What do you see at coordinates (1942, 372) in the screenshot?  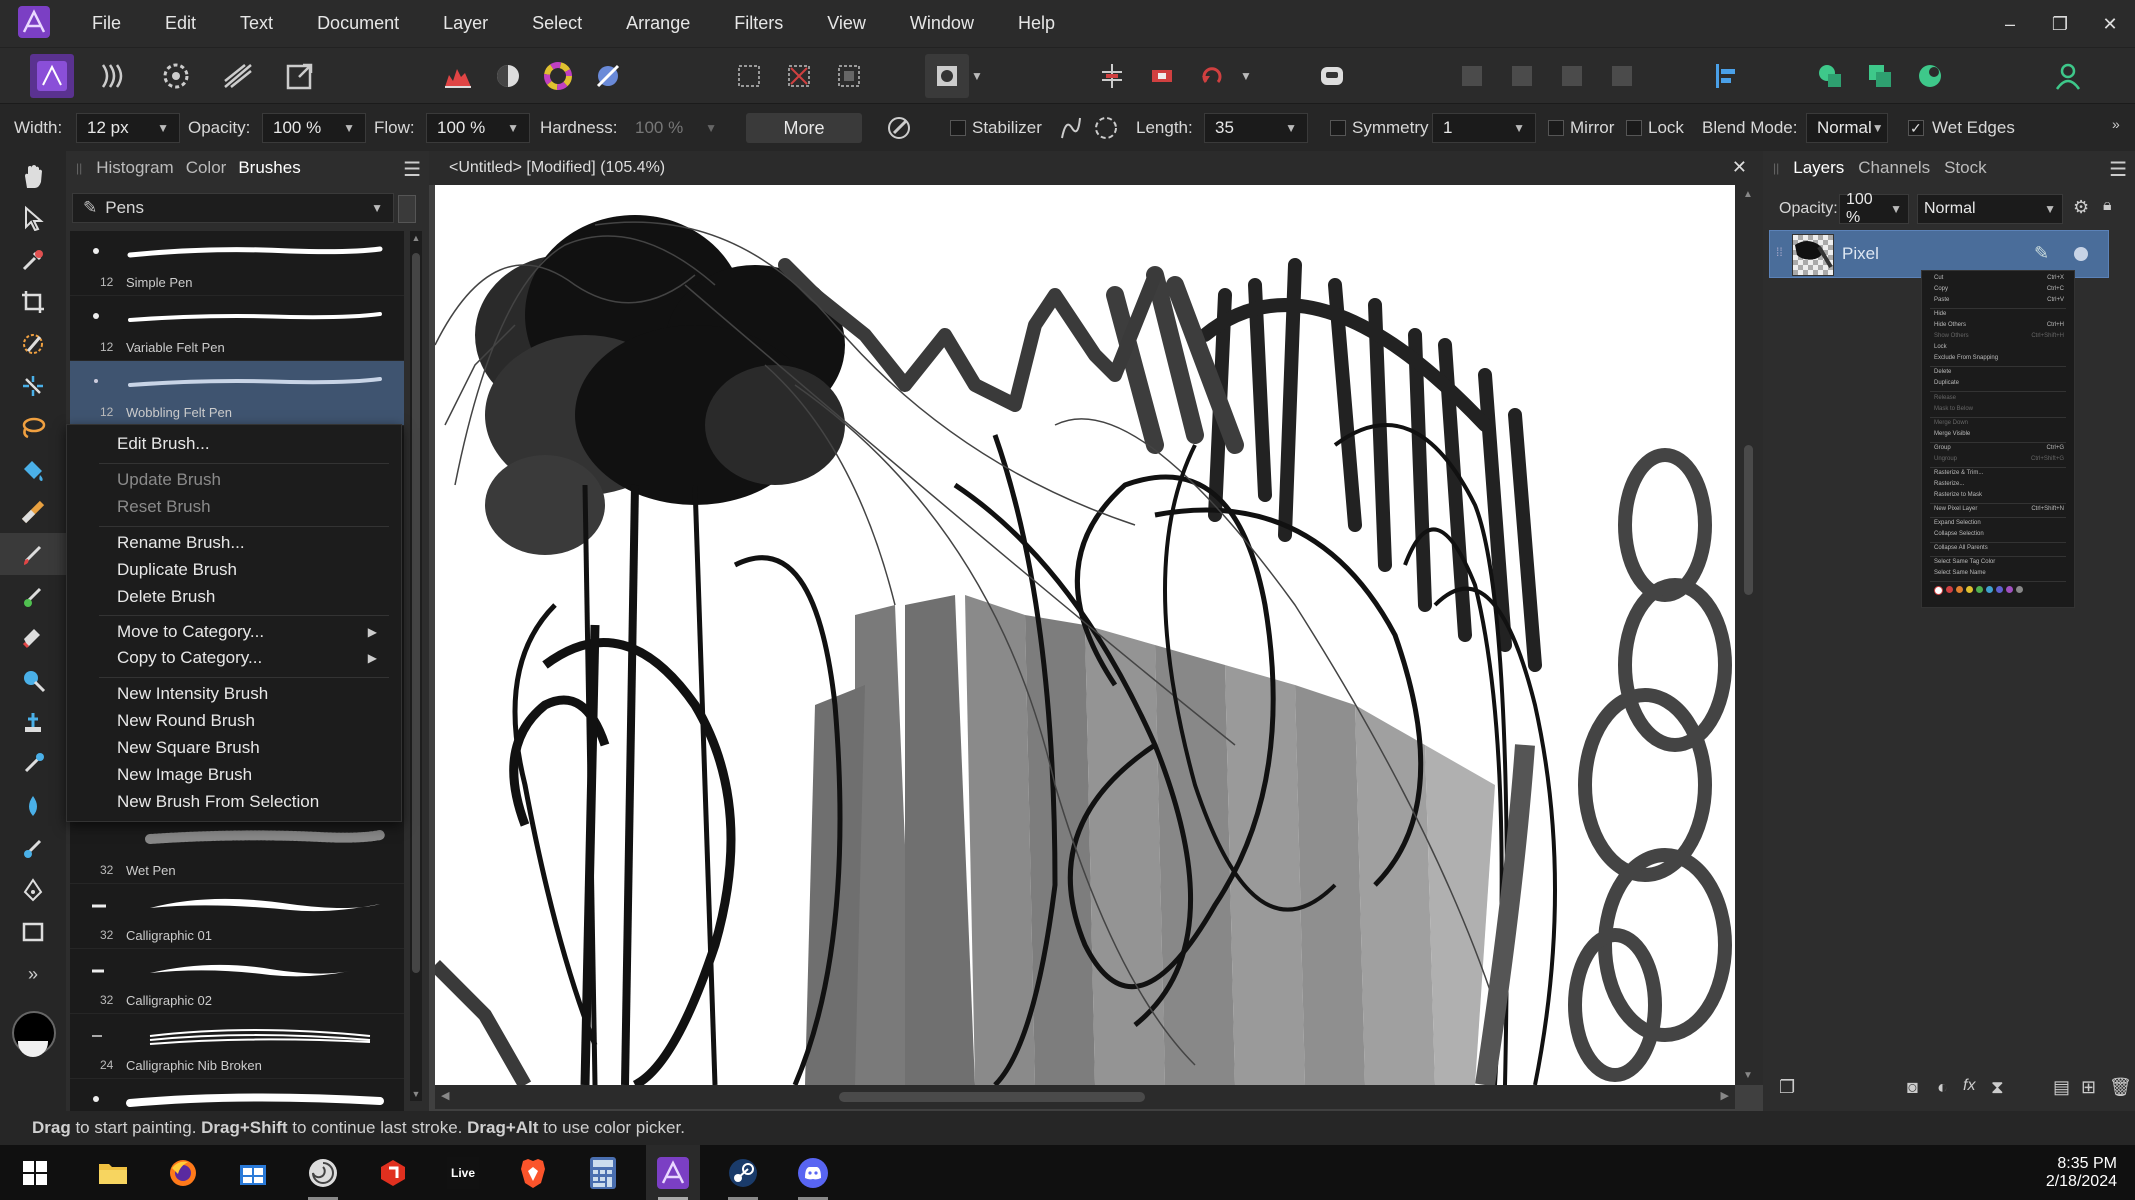 I see `lm-delete: Delete` at bounding box center [1942, 372].